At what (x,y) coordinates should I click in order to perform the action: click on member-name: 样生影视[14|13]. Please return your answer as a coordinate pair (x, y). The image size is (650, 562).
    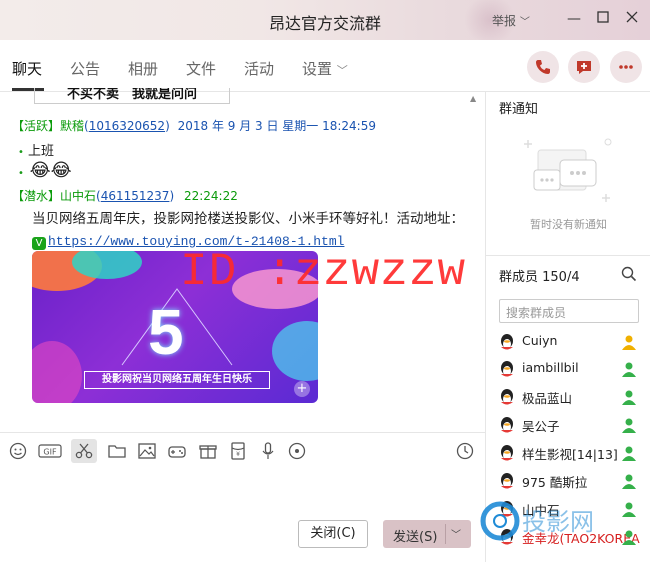
    Looking at the image, I should click on (570, 454).